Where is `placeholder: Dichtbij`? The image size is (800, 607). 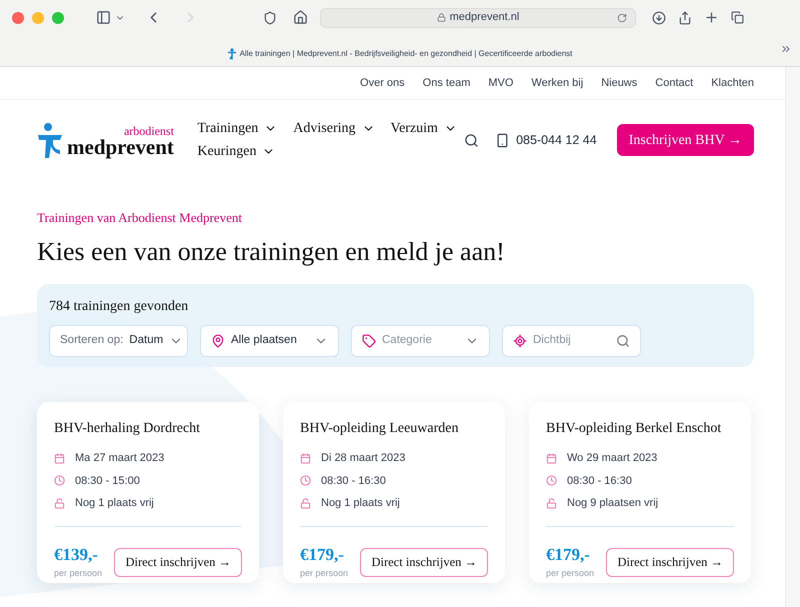
placeholder: Dichtbij is located at coordinates (552, 340).